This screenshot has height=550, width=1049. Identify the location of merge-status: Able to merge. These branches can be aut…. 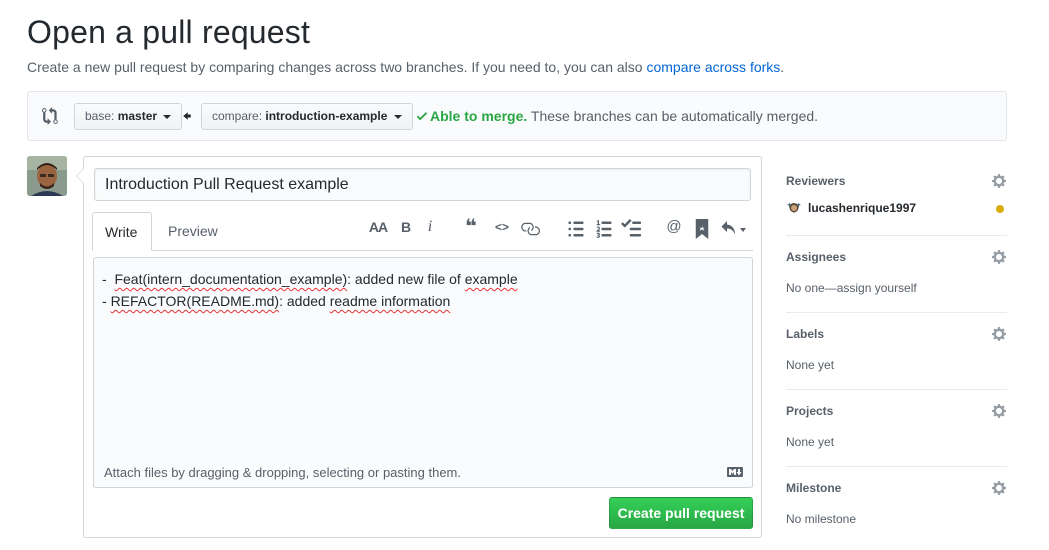
(617, 116).